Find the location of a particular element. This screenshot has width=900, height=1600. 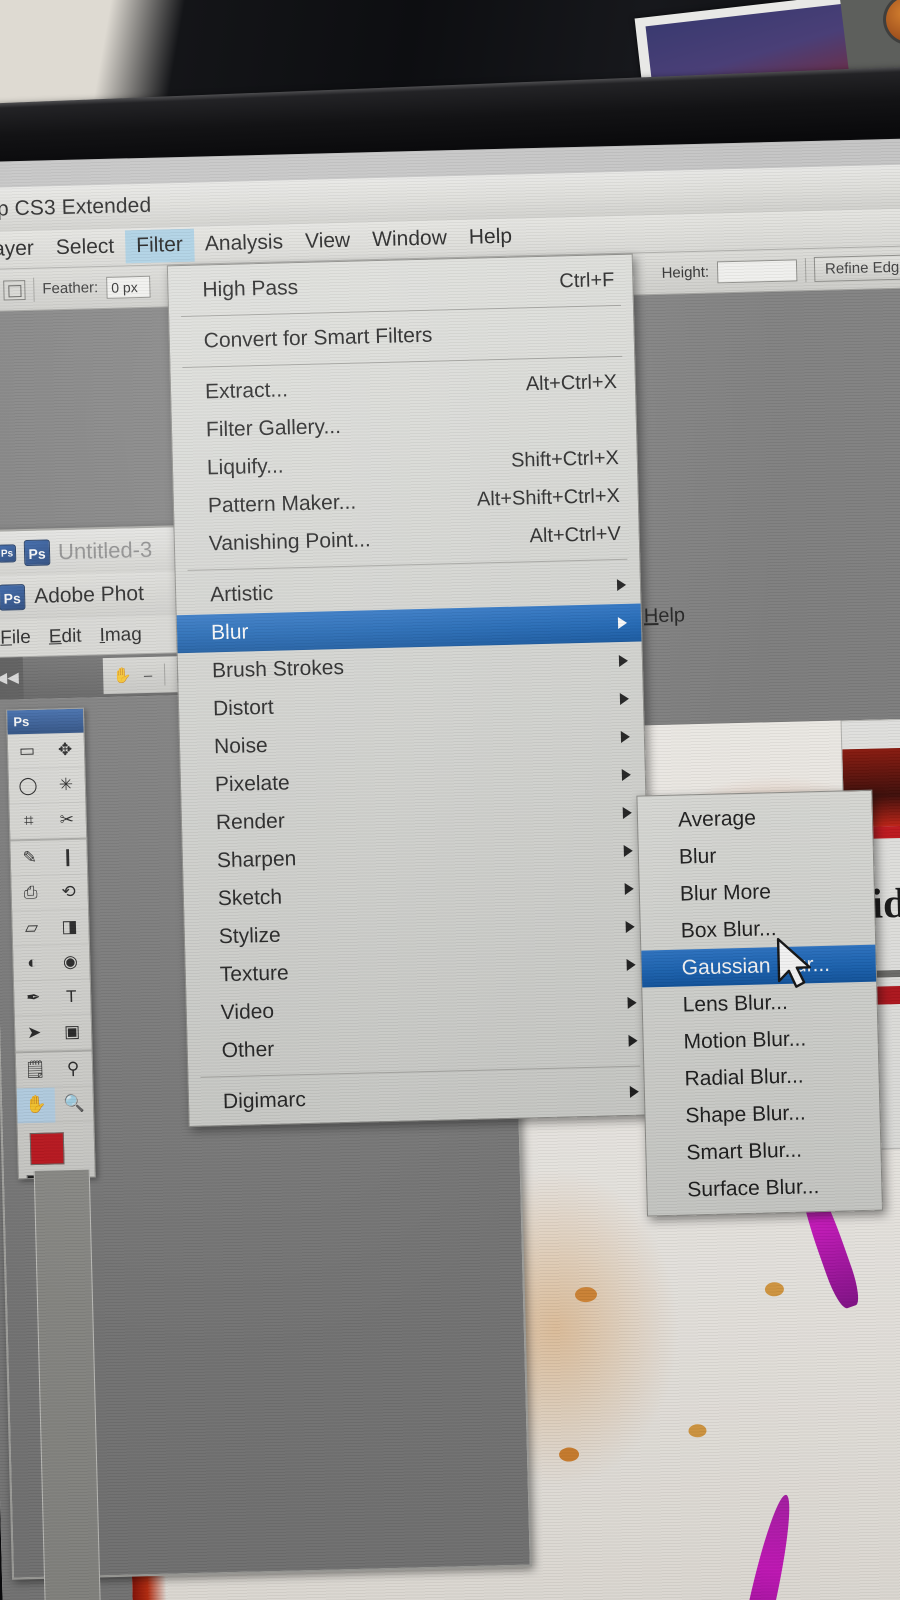

menu-item-label: Render is located at coordinates (250, 822).